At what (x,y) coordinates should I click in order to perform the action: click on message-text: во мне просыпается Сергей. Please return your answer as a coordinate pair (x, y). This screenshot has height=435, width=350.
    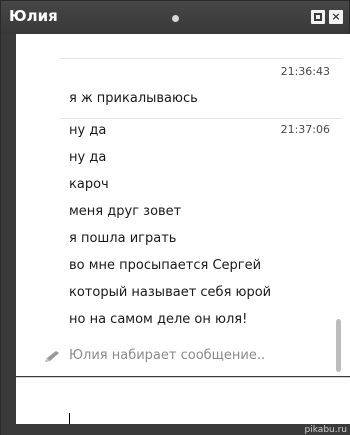
    Looking at the image, I should click on (165, 265).